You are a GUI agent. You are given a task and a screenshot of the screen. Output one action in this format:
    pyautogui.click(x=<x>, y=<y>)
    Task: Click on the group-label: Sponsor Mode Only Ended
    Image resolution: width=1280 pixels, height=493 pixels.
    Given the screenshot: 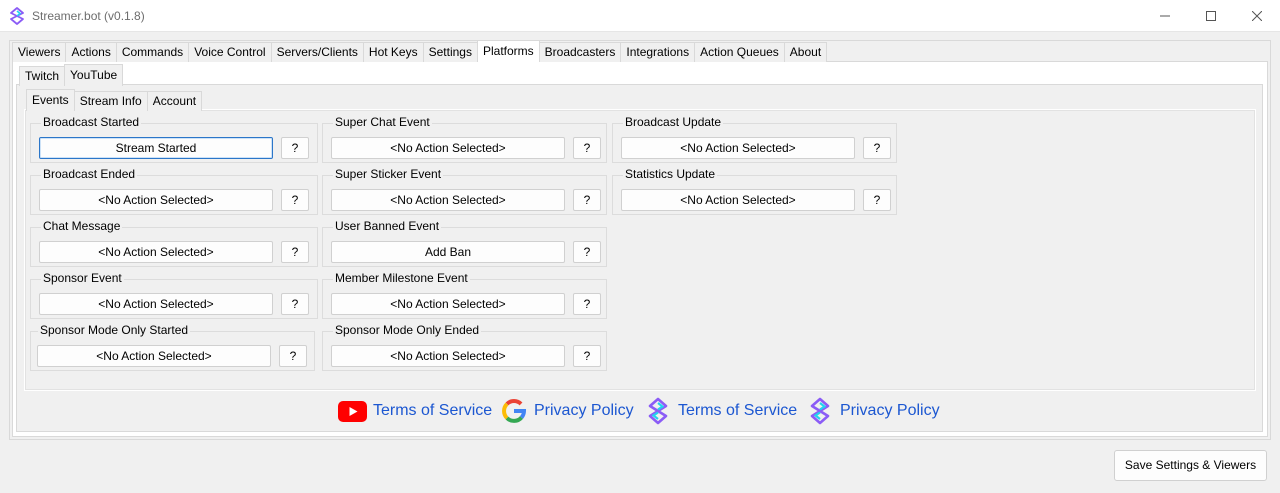 What is the action you would take?
    pyautogui.click(x=407, y=330)
    